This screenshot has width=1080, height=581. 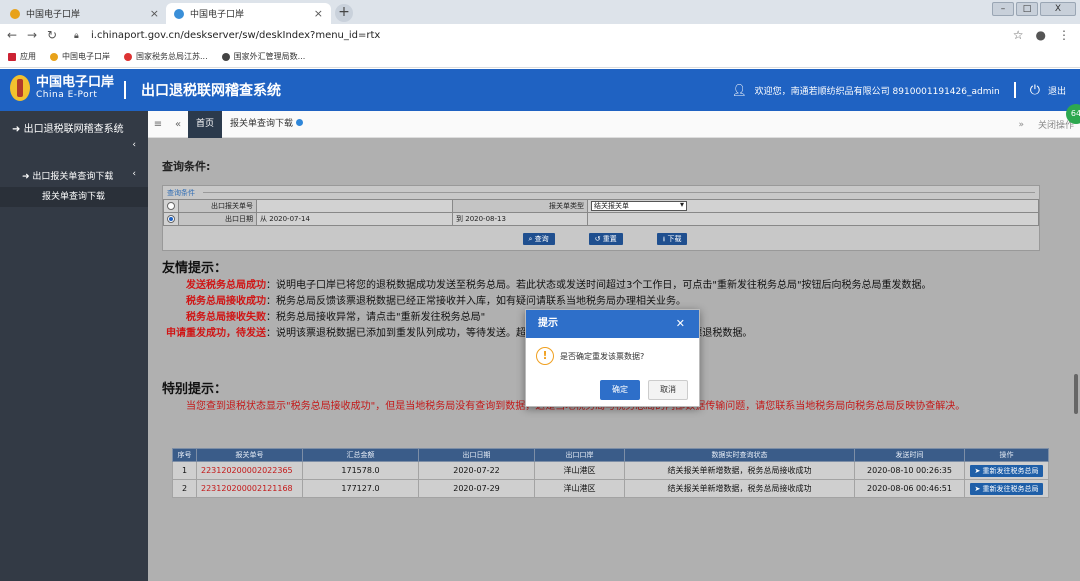 I want to click on cell-sent-time: 2020-08-10 00:26:35, so click(x=909, y=470).